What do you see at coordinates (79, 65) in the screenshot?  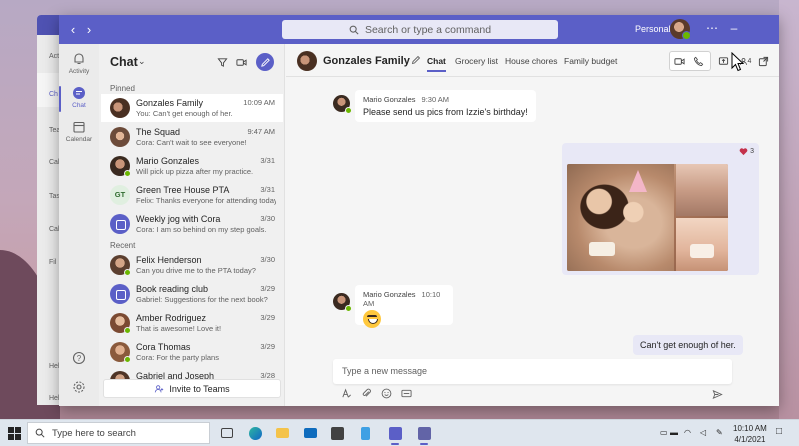 I see `rail-activity: Activity` at bounding box center [79, 65].